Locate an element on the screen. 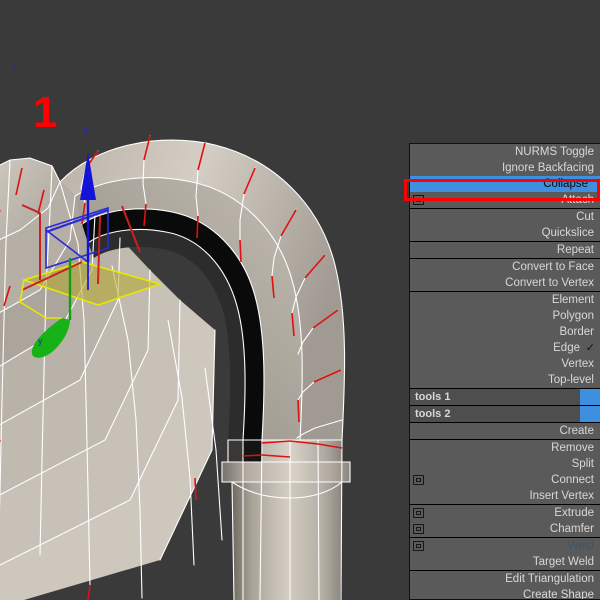 Image resolution: width=600 pixels, height=600 pixels. check-icon: ✓ is located at coordinates (590, 348).